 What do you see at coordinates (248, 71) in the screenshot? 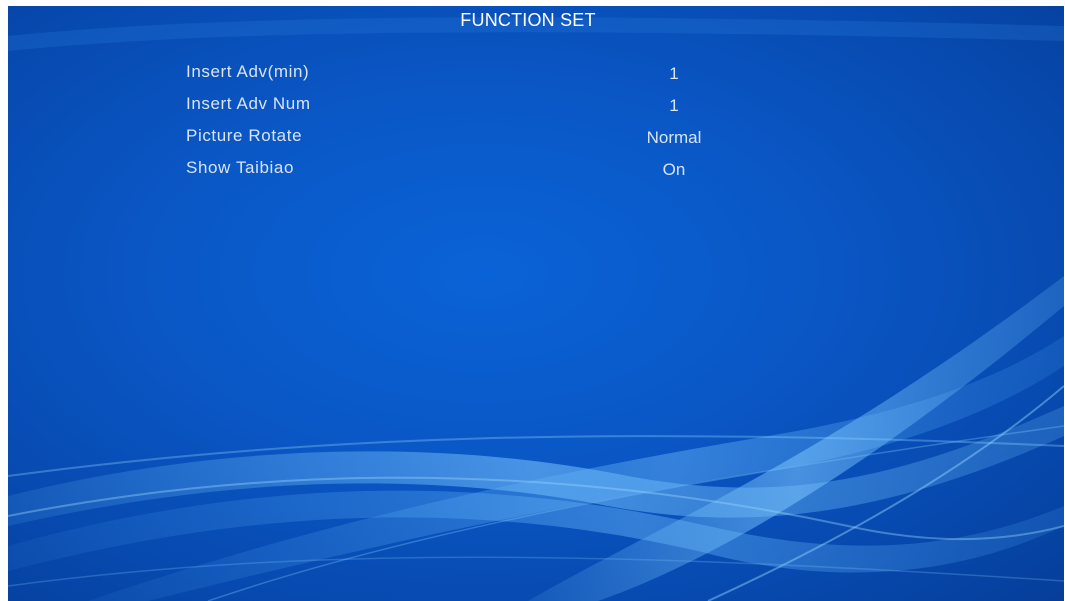
I see `menu-item-label: Insert Adv(min)` at bounding box center [248, 71].